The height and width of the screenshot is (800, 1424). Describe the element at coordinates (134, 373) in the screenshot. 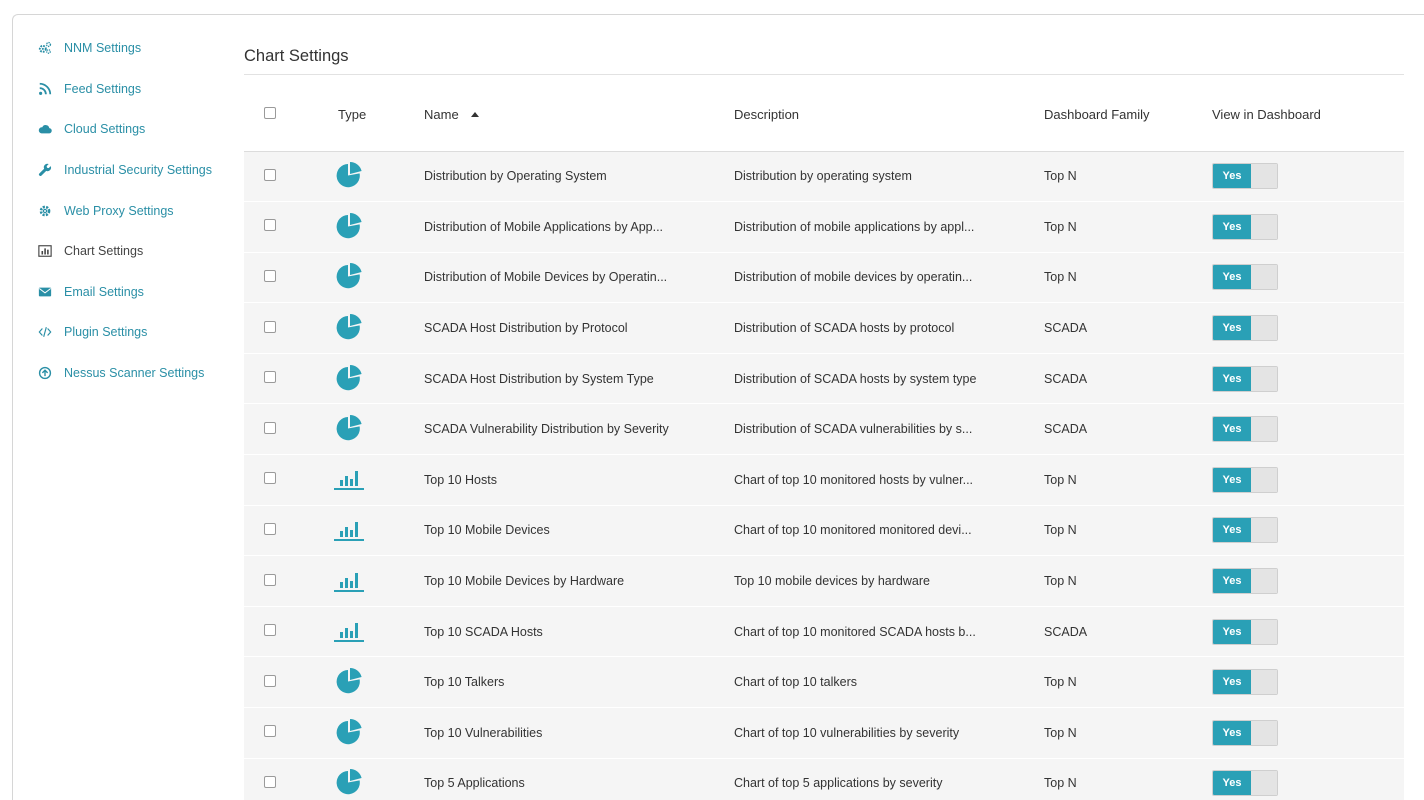

I see `sidebar-item-label: Nessus Scanner Settings` at that location.